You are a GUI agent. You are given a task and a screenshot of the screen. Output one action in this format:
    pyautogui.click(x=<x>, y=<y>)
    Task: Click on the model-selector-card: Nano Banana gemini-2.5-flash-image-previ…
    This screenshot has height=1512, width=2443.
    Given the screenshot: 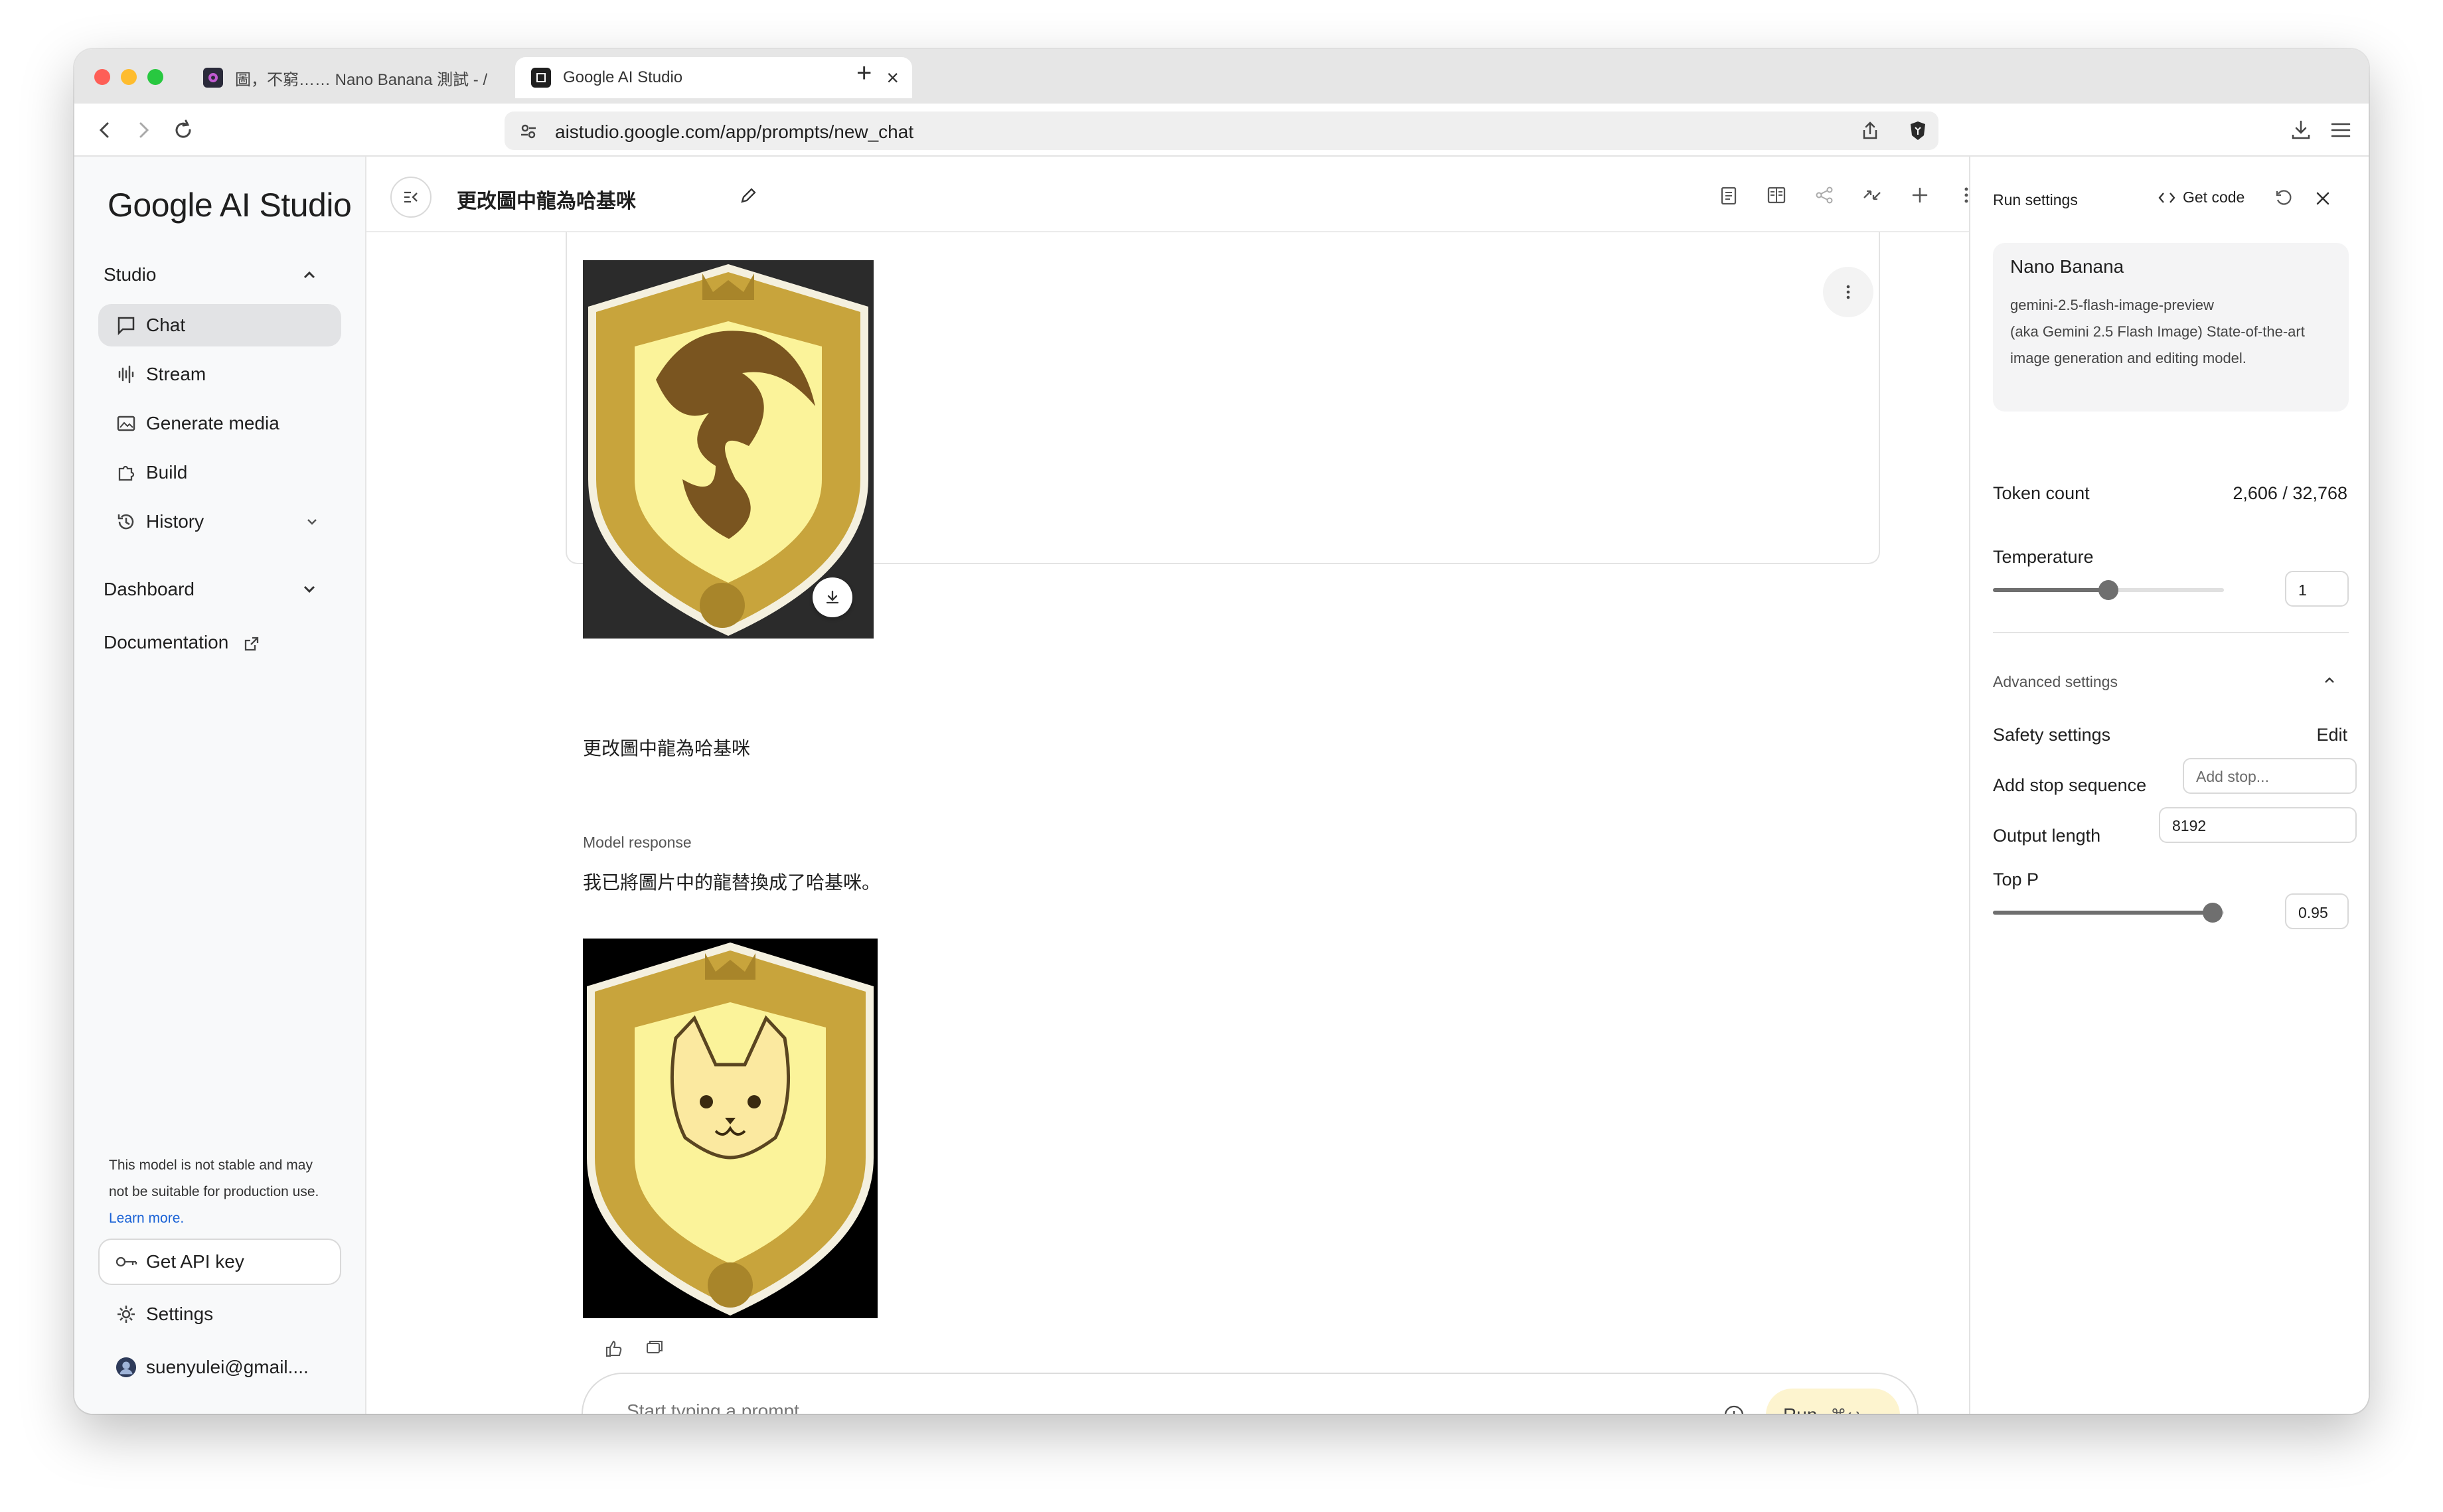 What is the action you would take?
    pyautogui.click(x=2171, y=327)
    